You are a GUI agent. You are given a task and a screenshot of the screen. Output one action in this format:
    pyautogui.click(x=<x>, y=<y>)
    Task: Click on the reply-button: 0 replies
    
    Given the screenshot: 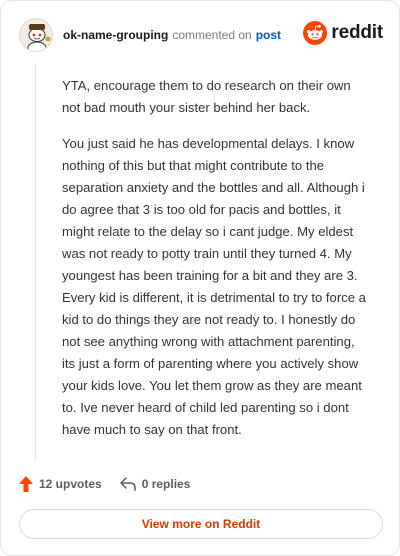 What is the action you would take?
    pyautogui.click(x=155, y=484)
    